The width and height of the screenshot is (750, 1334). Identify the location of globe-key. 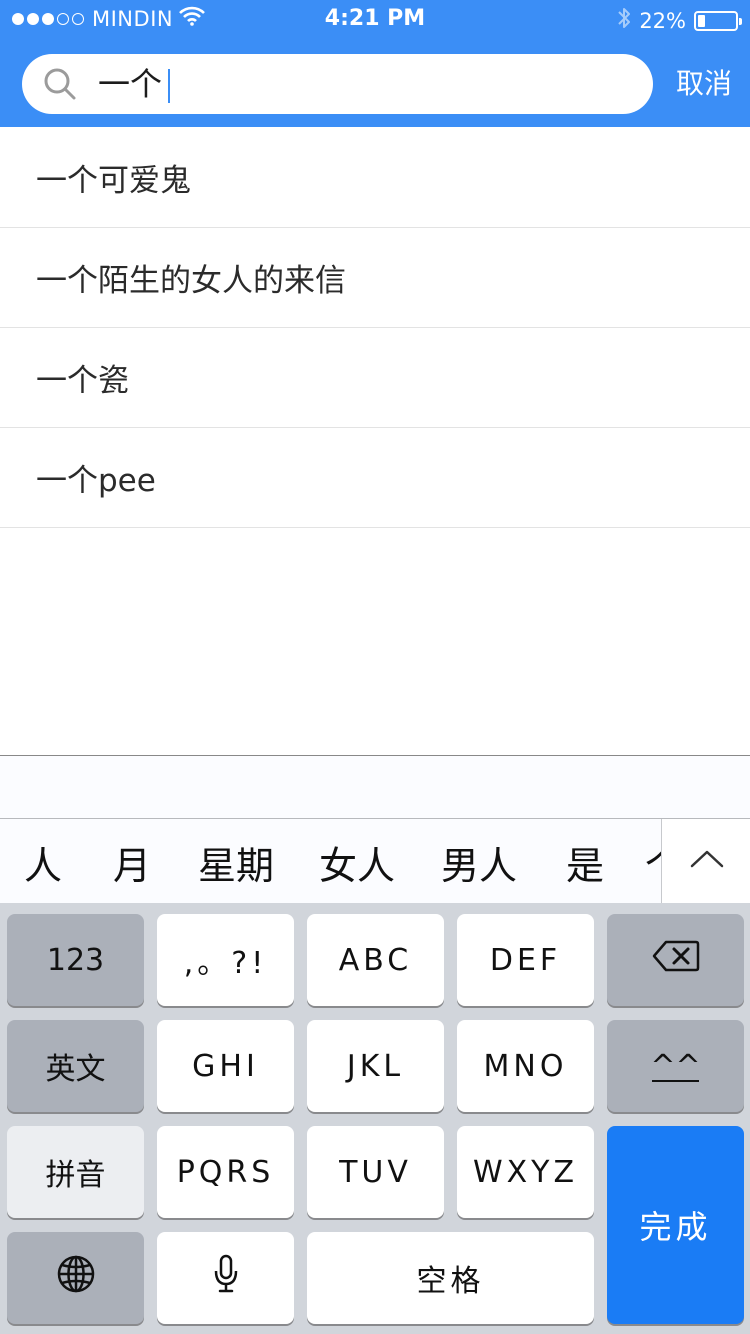
(75, 1278).